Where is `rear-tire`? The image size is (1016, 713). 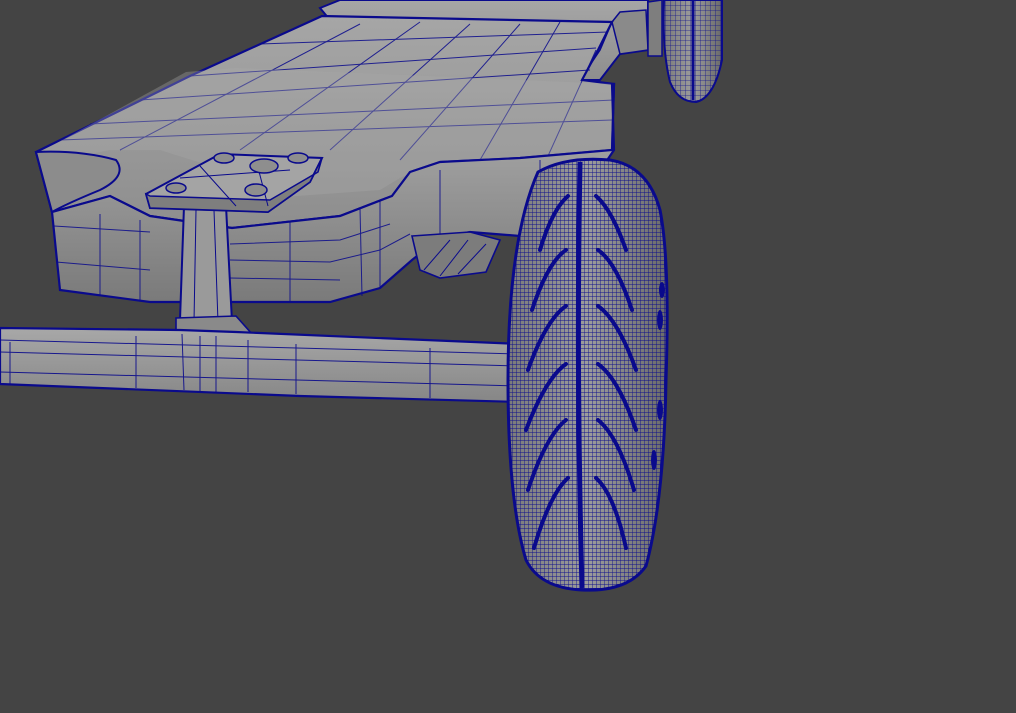
rear-tire is located at coordinates (692, 52).